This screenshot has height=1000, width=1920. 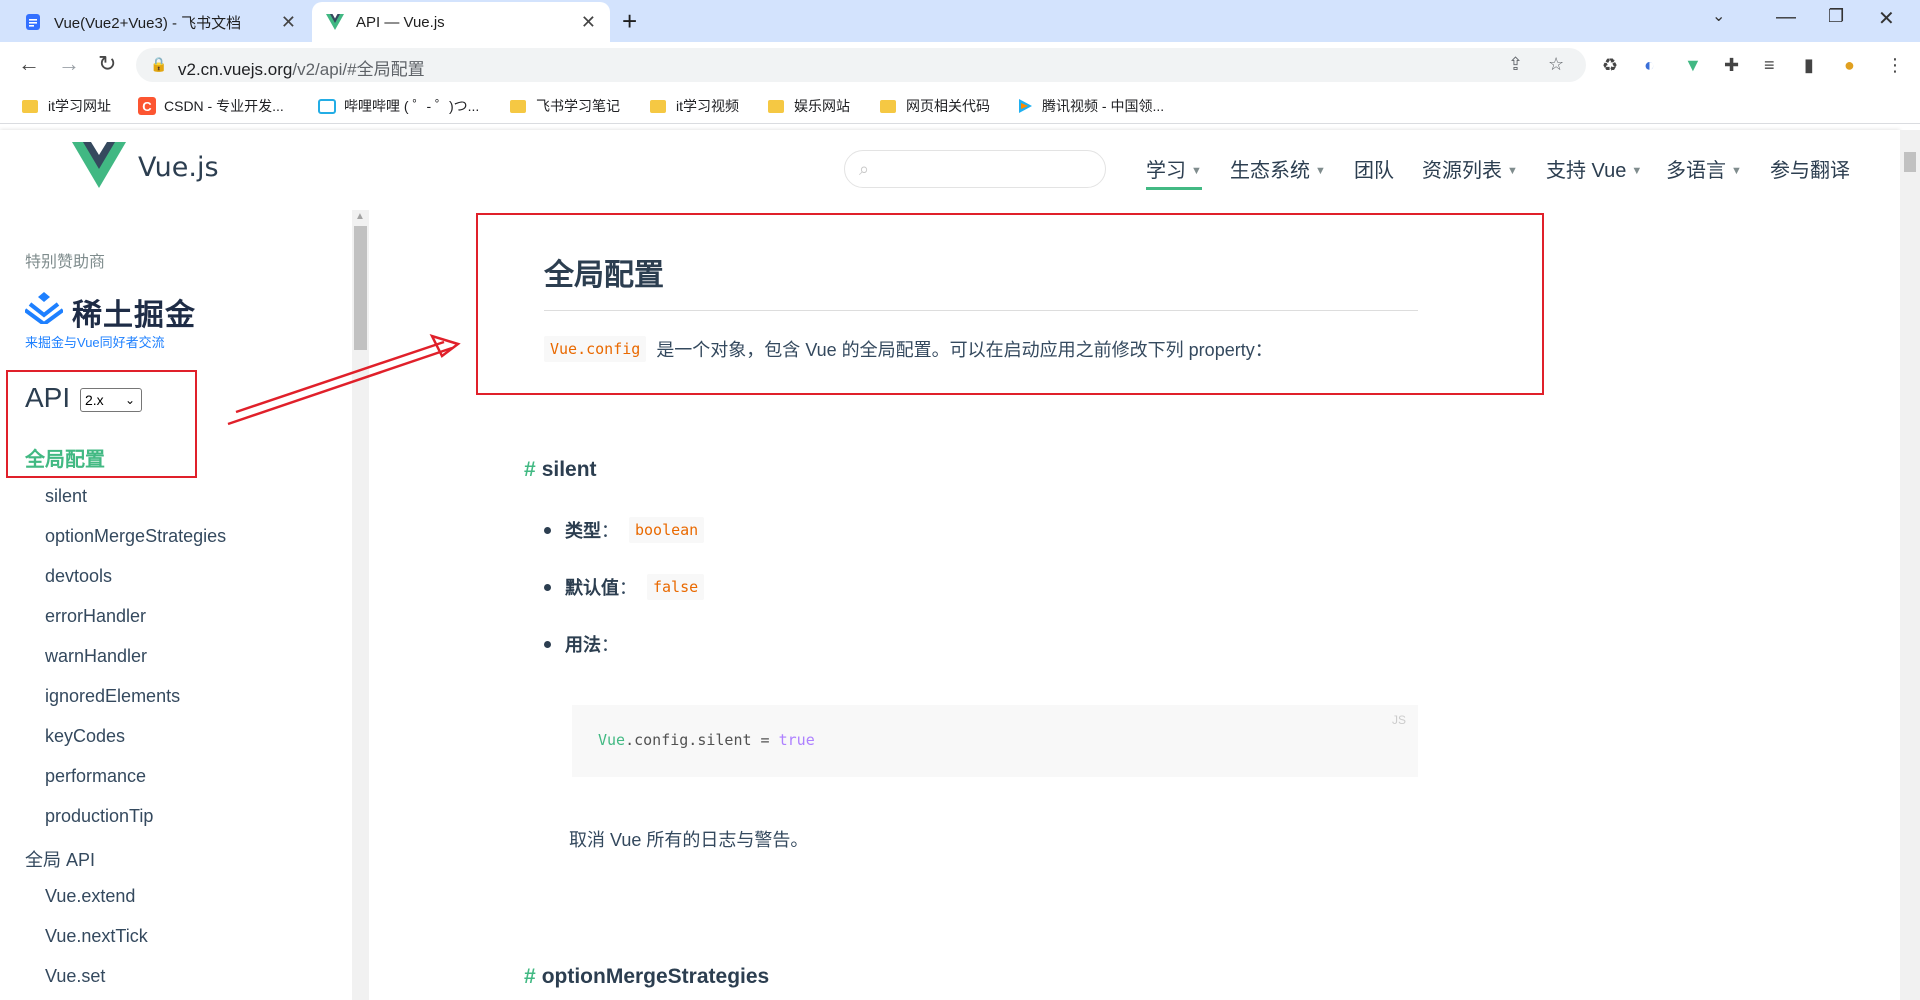 I want to click on sidebar-item-silent: silent, so click(x=66, y=496).